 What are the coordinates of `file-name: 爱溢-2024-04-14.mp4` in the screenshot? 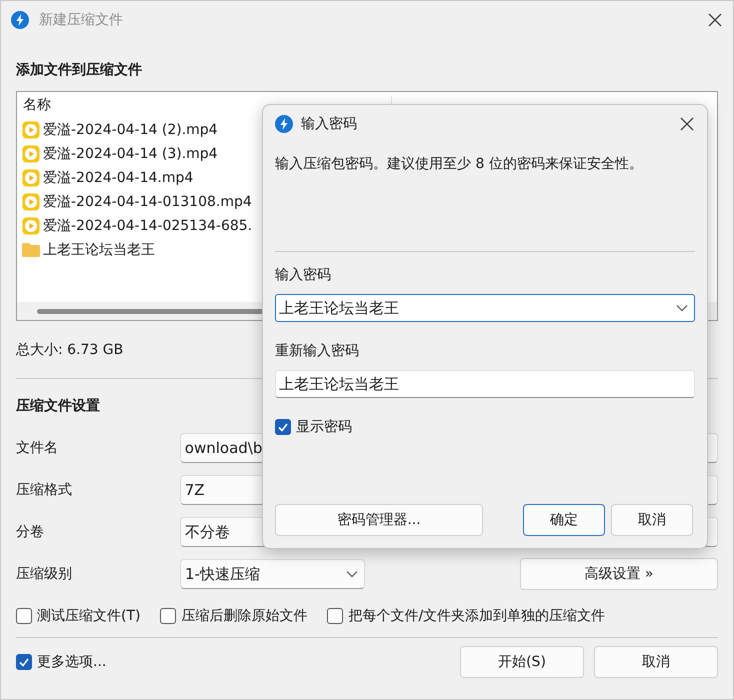 It's located at (118, 178).